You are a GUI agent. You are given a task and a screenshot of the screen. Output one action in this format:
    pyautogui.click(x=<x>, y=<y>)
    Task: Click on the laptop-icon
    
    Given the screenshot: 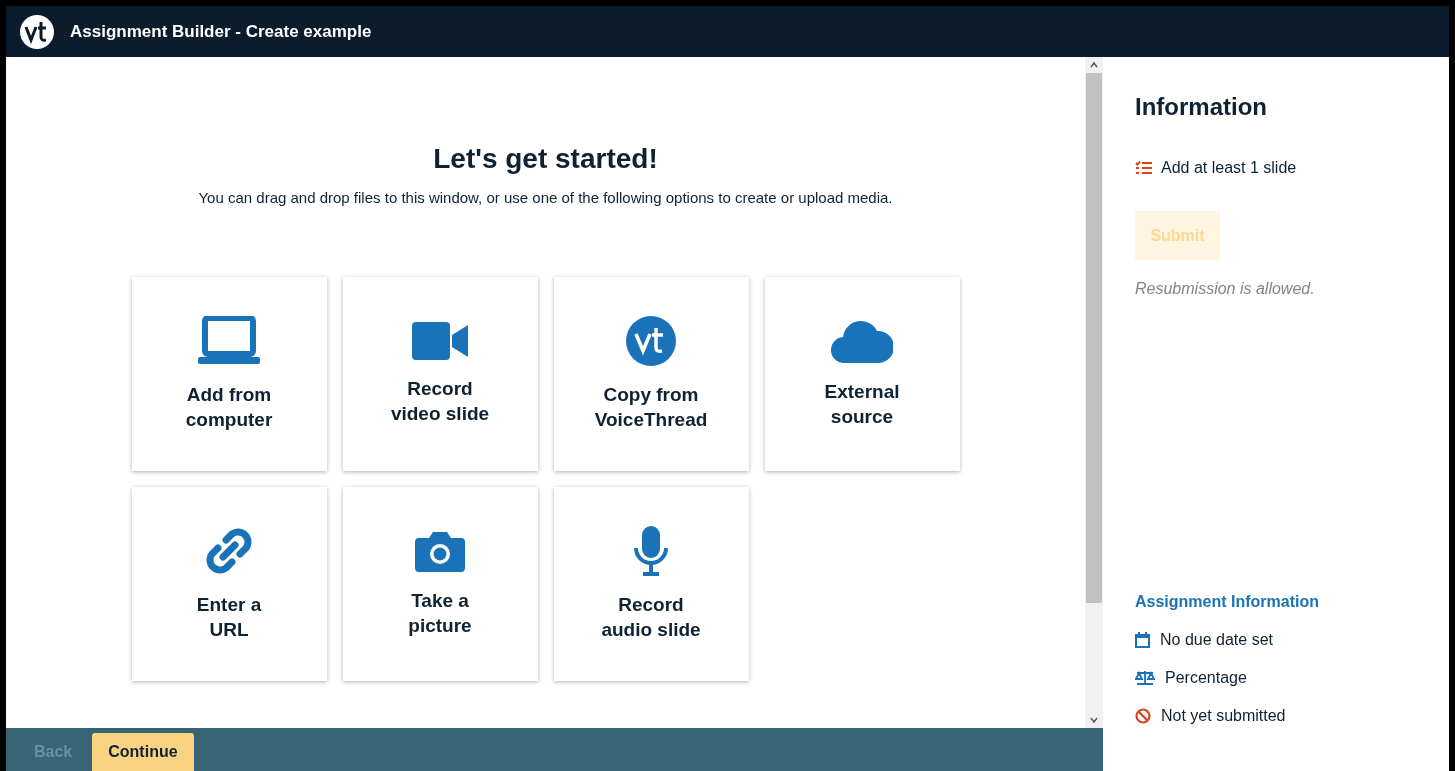 What is the action you would take?
    pyautogui.click(x=229, y=341)
    